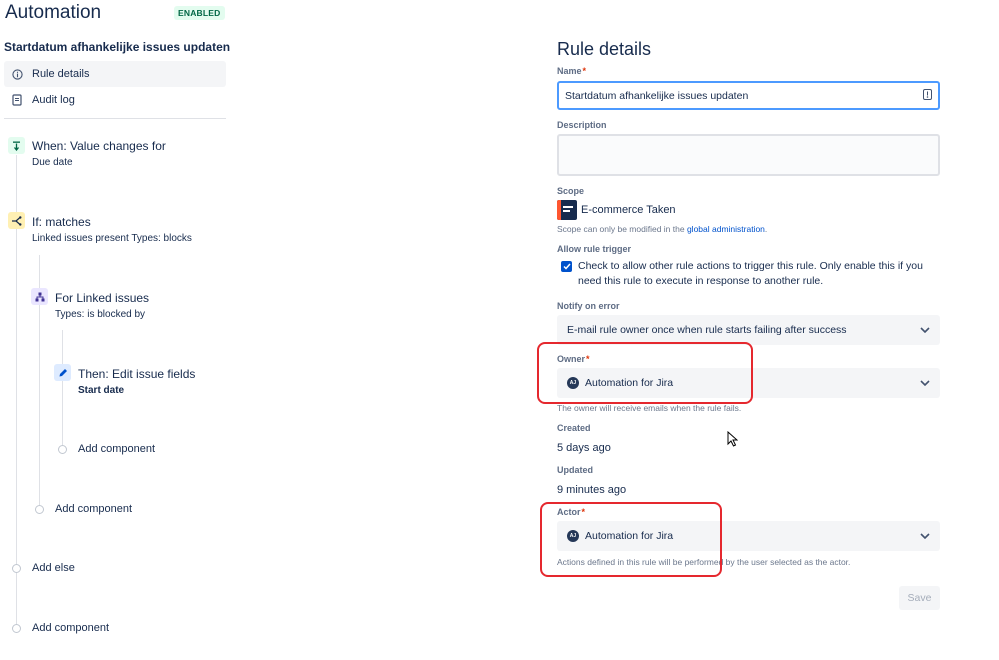  Describe the element at coordinates (571, 191) in the screenshot. I see `scope-label: Scope` at that location.